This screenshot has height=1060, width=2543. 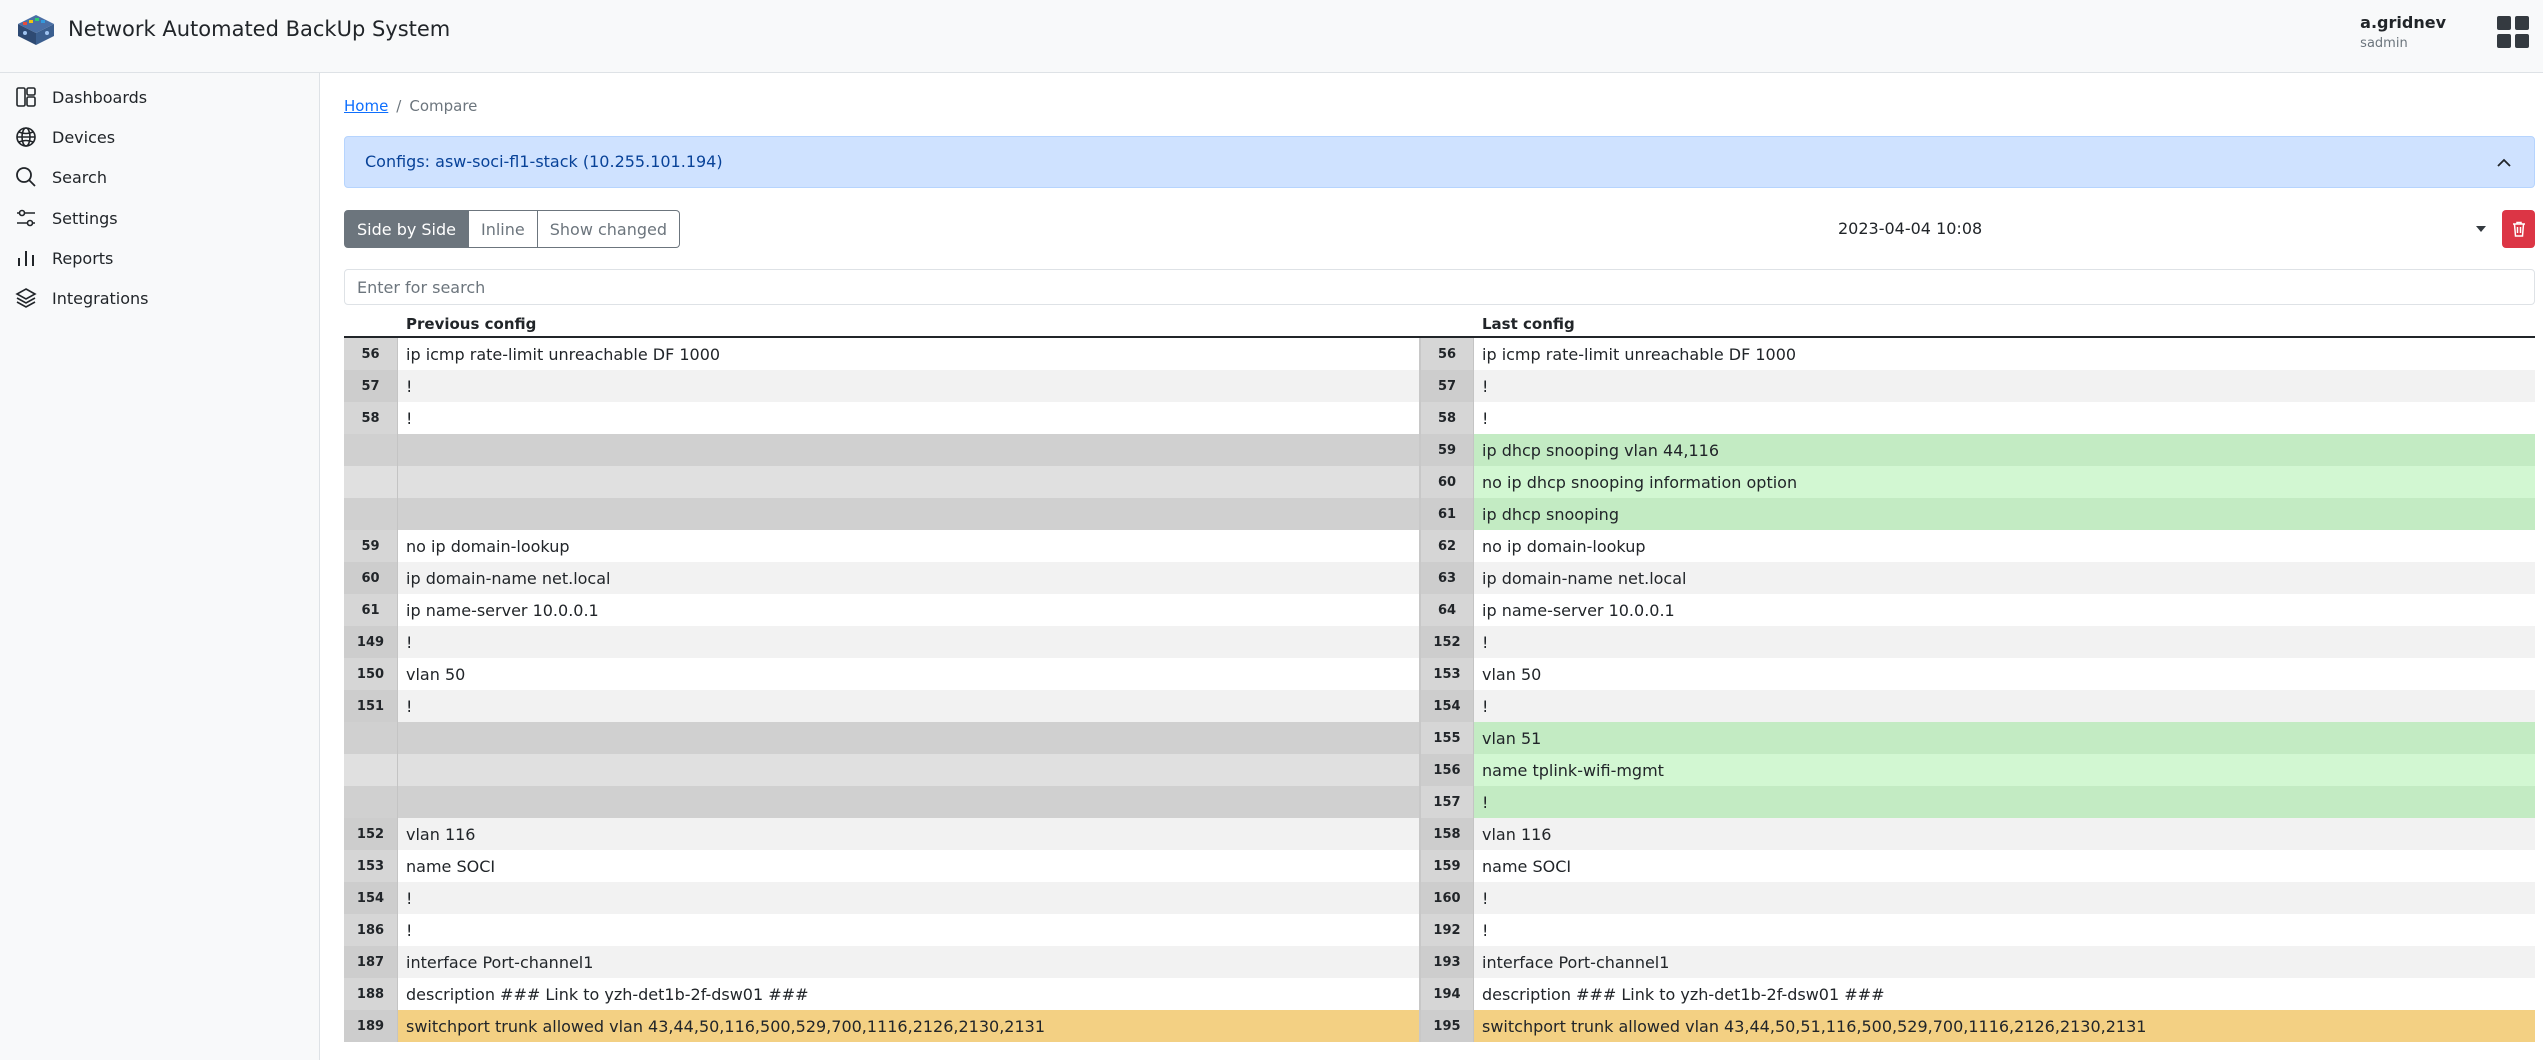 What do you see at coordinates (371, 706) in the screenshot?
I see `previous-line-number: 151` at bounding box center [371, 706].